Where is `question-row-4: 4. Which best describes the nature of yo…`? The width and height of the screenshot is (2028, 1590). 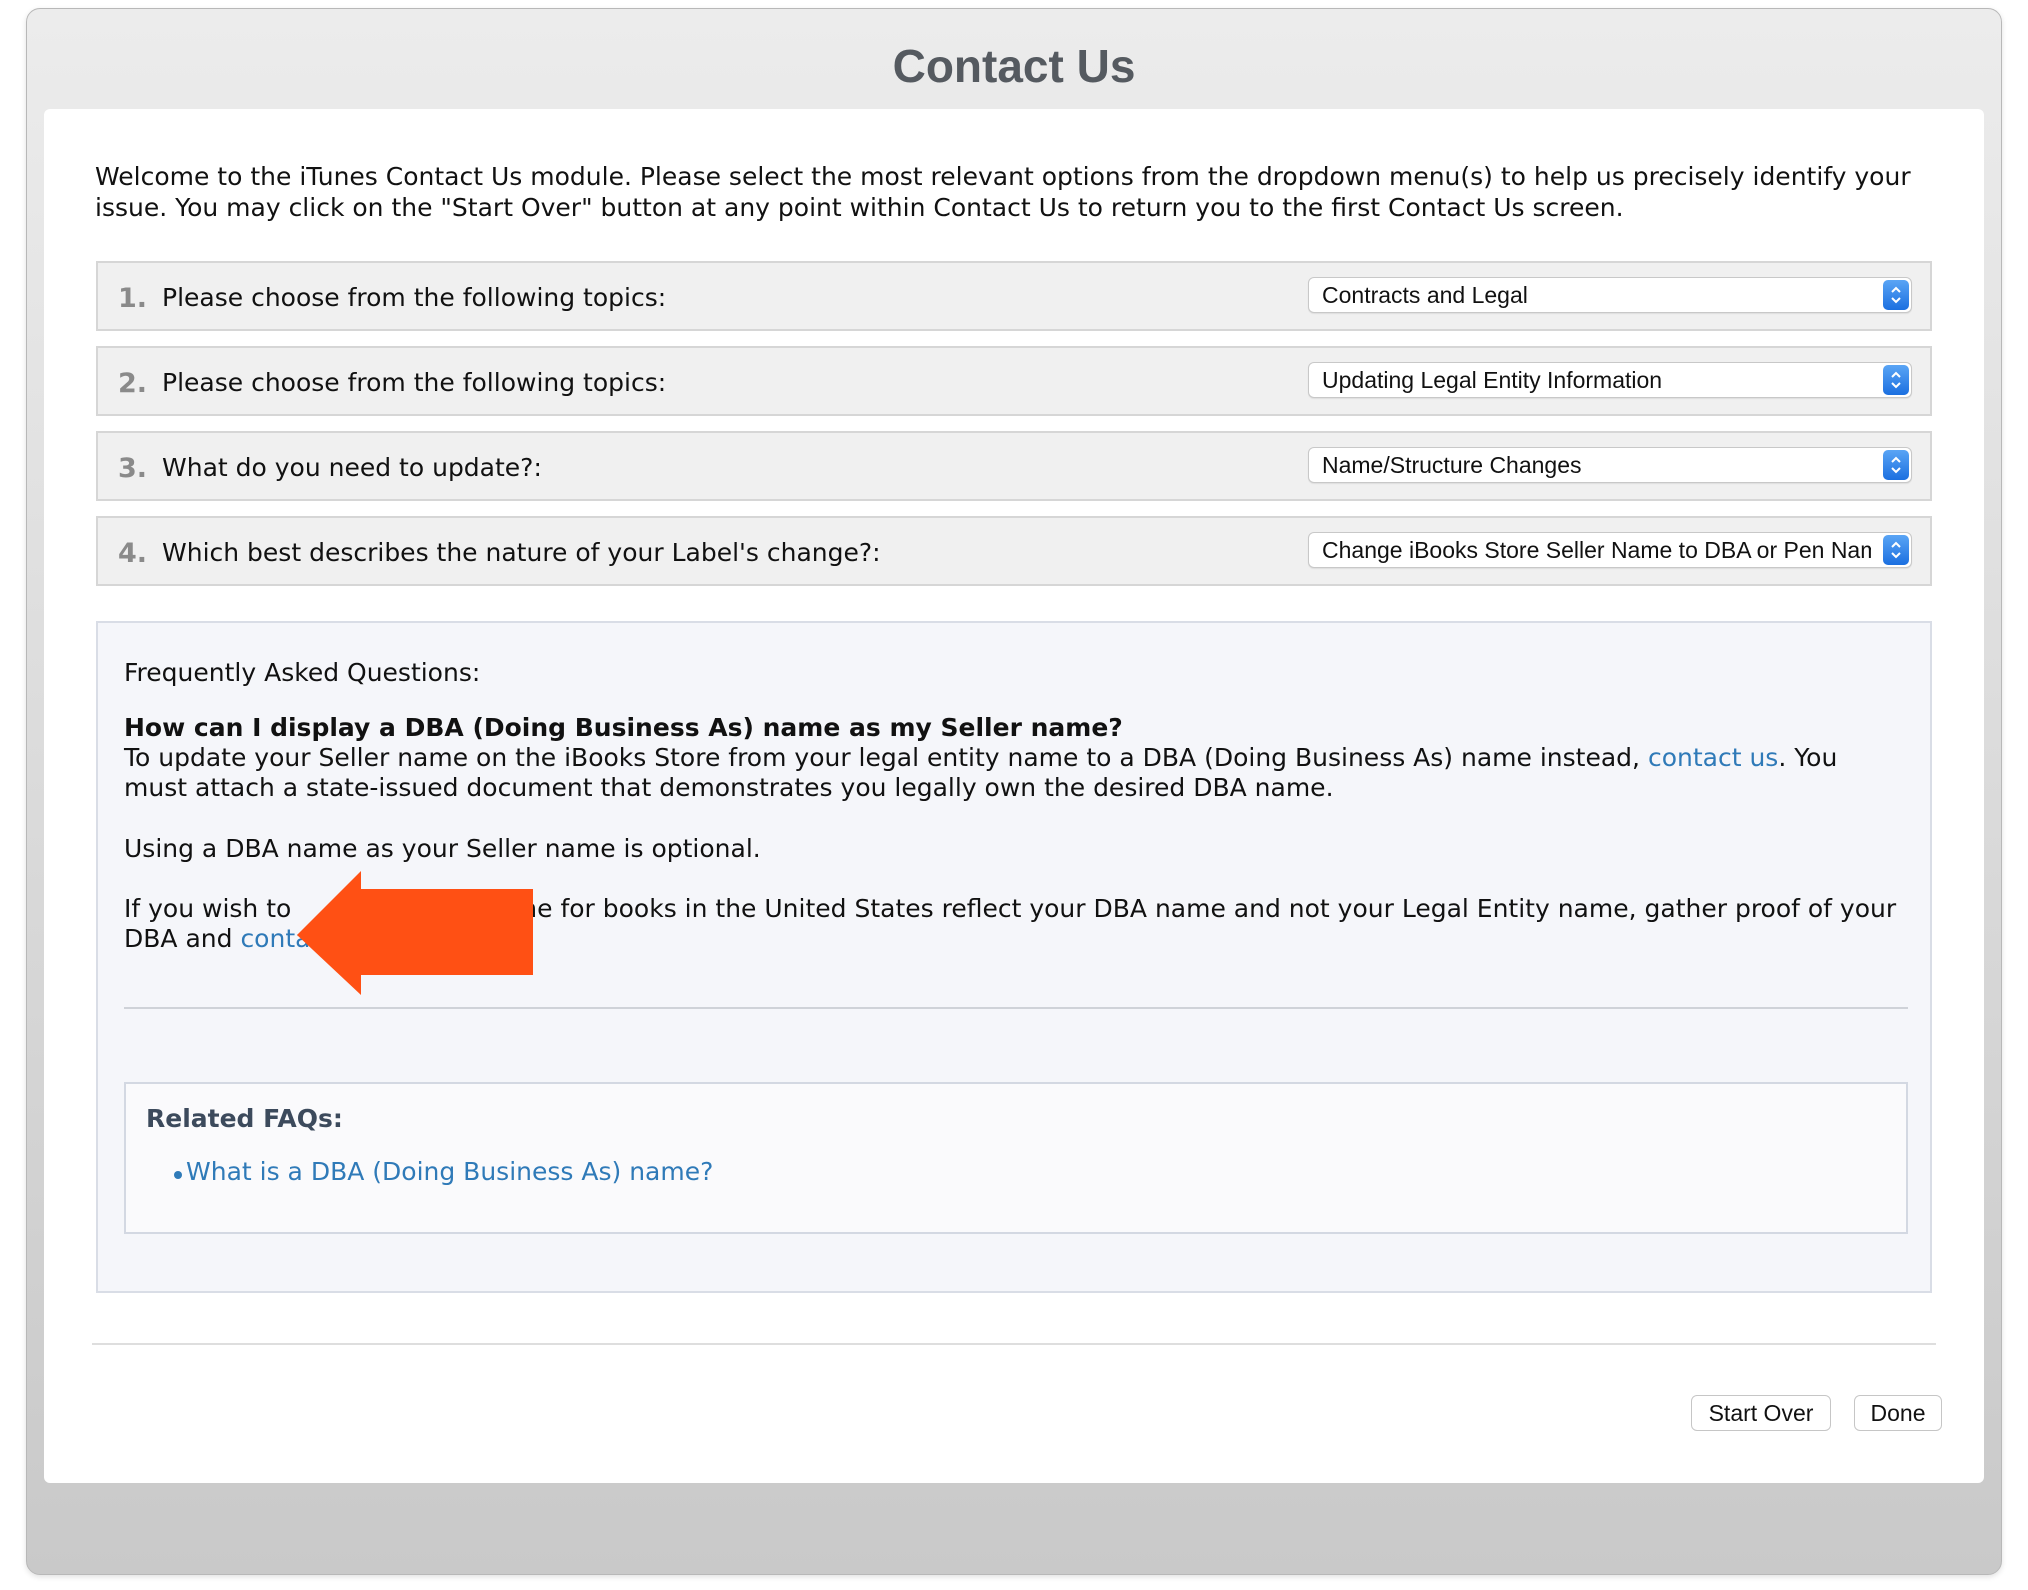
question-row-4: 4. Which best describes the nature of yo… is located at coordinates (1014, 551).